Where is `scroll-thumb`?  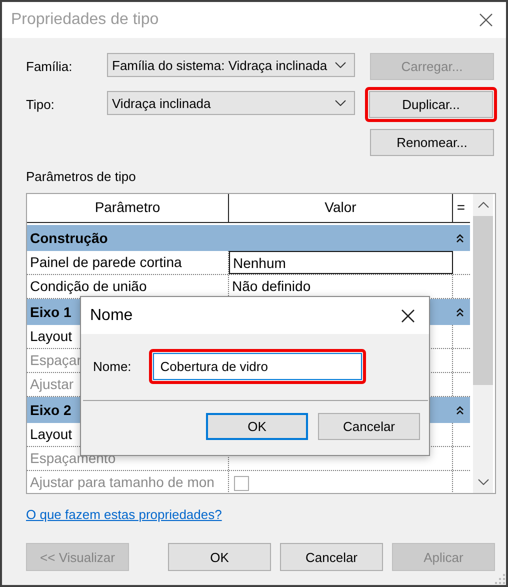
scroll-thumb is located at coordinates (483, 300).